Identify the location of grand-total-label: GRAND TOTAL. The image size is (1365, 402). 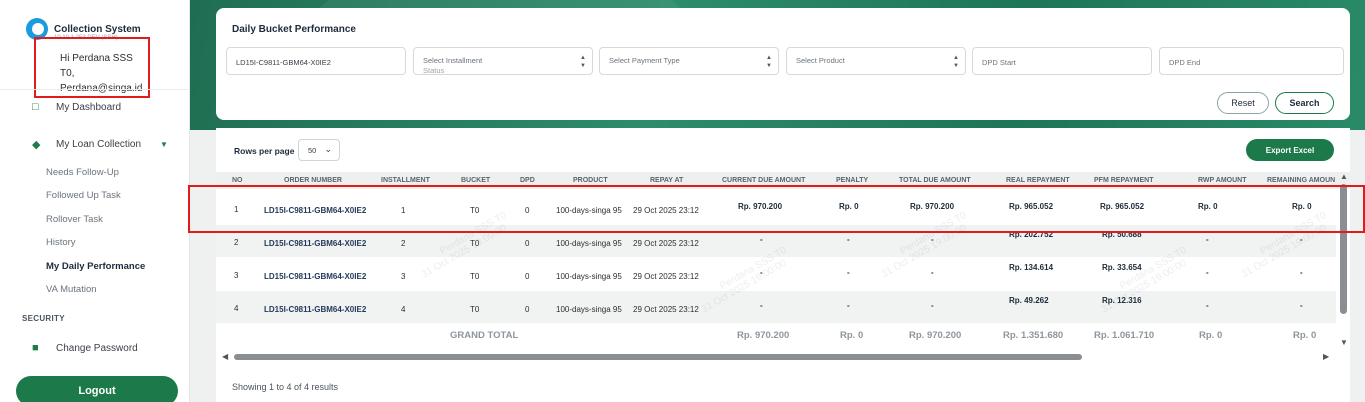
(484, 335).